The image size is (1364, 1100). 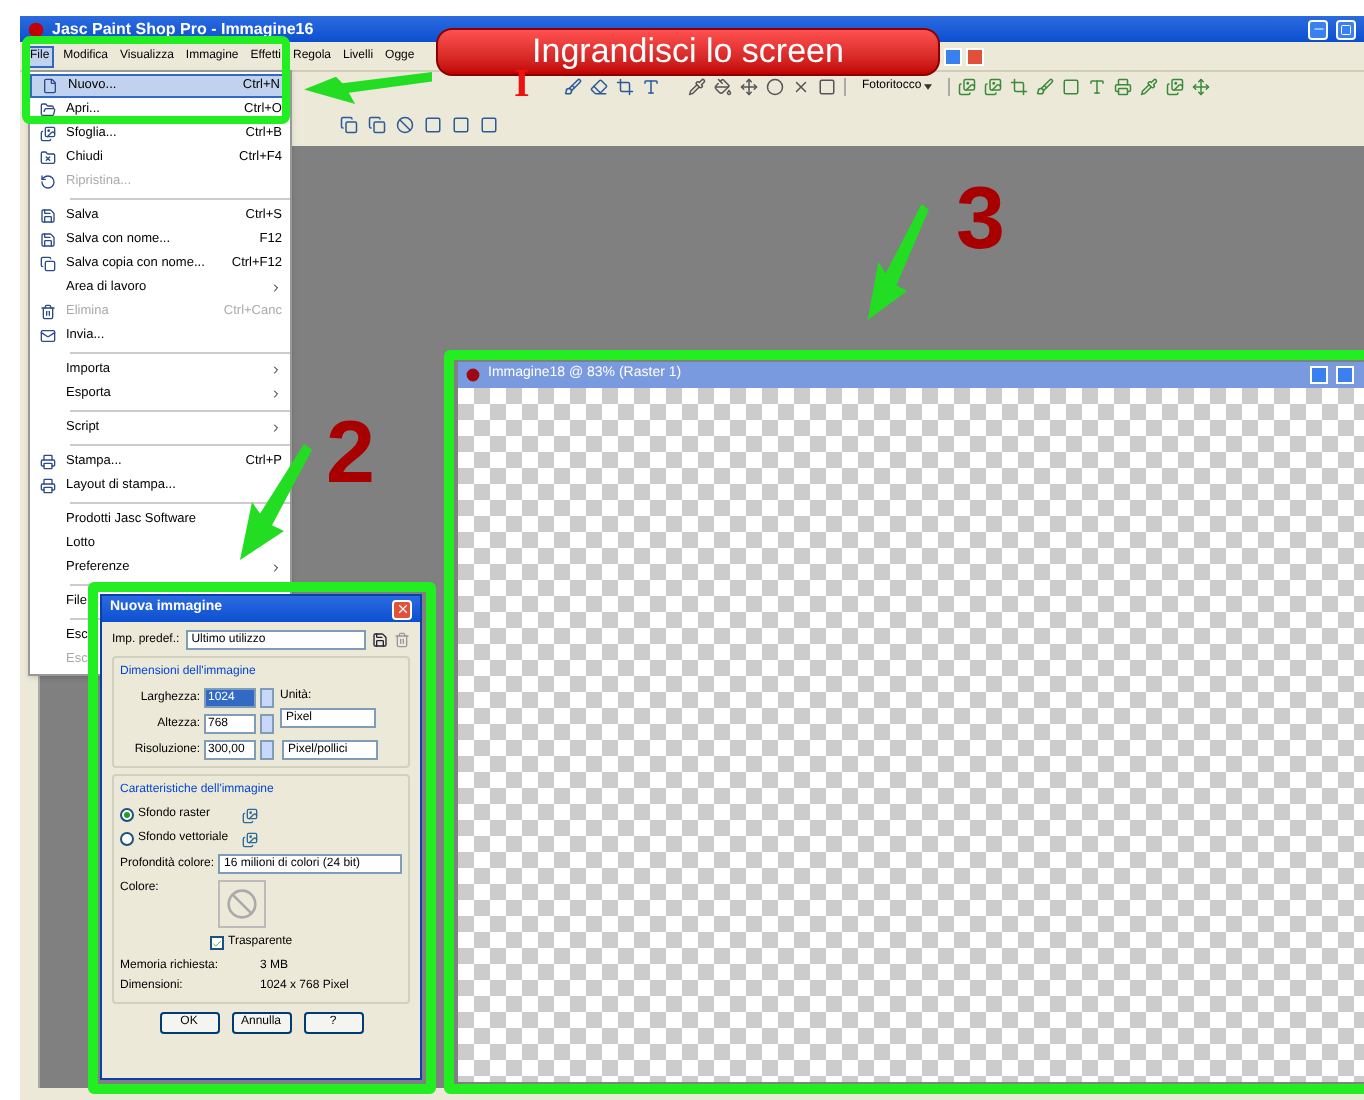 I want to click on maximize-icon, so click(x=1346, y=29).